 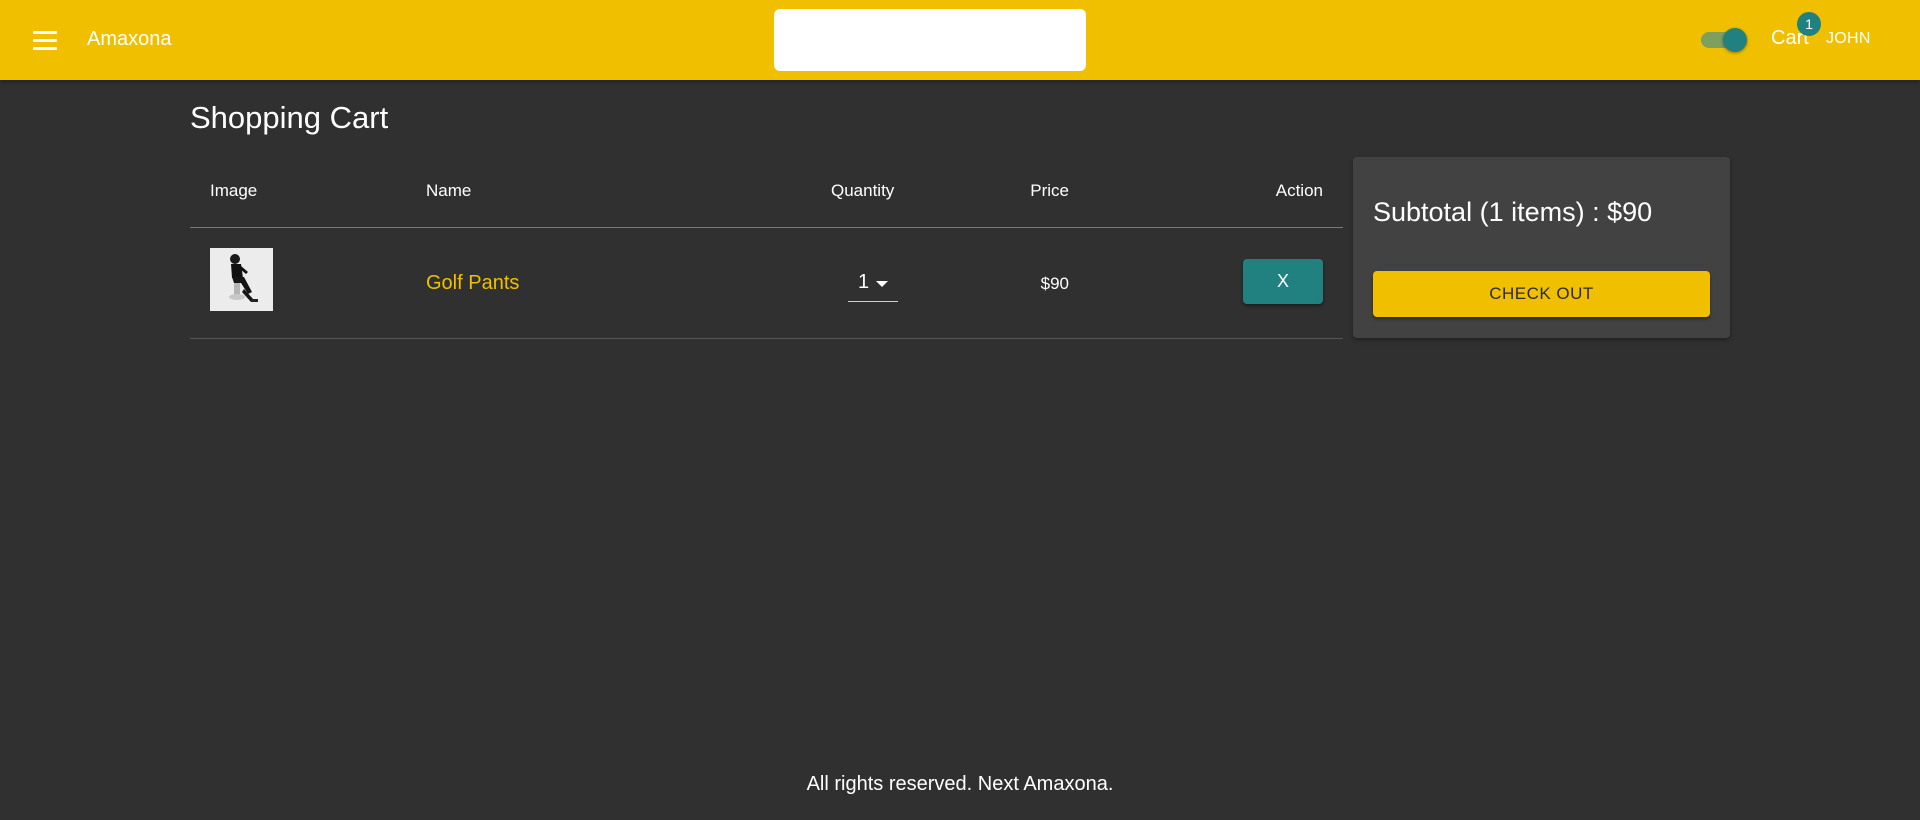 I want to click on column-header-action: Action, so click(x=1299, y=190).